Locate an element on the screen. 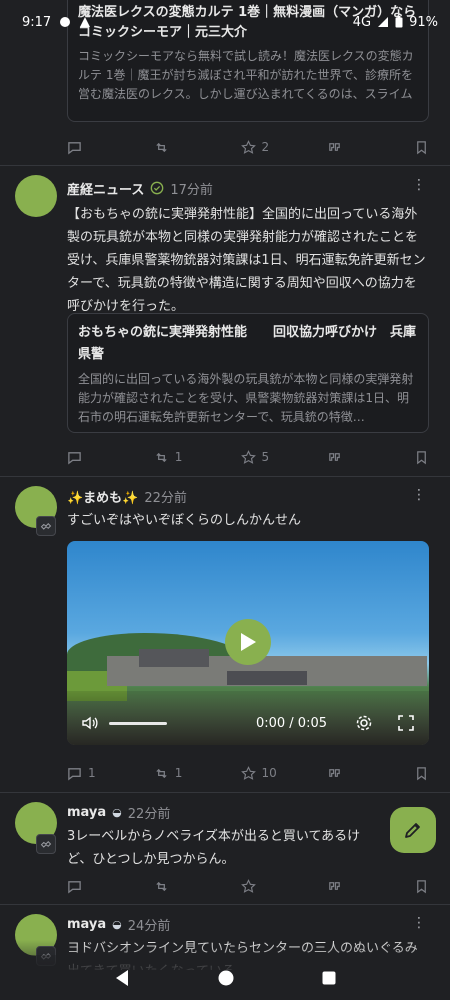  post-text: すごいぞはやいぞぼくらのしんかんせん is located at coordinates (184, 520).